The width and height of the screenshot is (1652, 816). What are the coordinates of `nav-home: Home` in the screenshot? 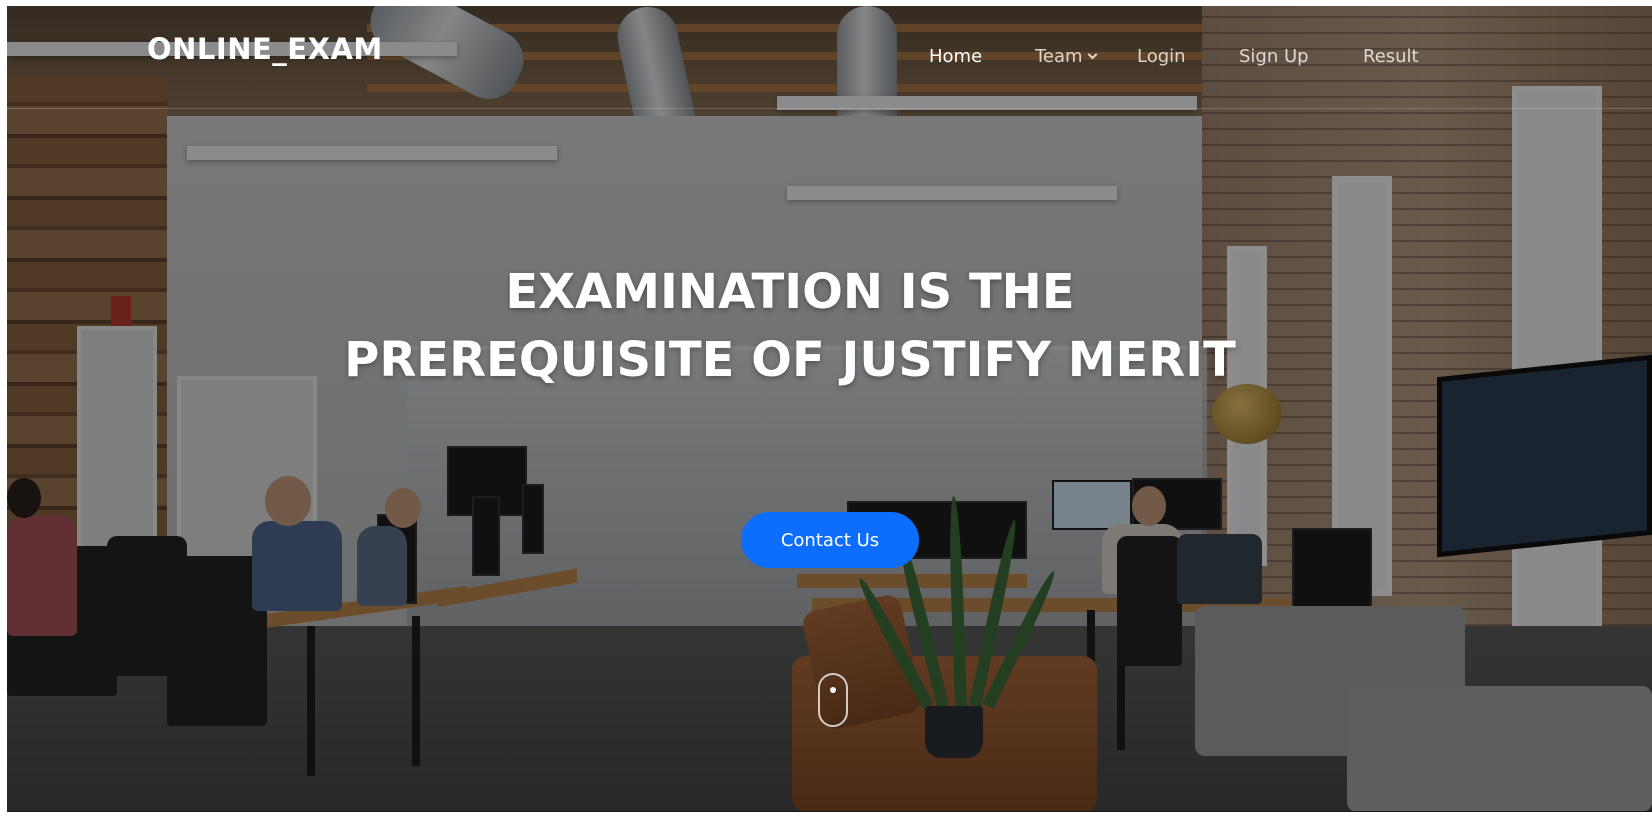 It's located at (955, 56).